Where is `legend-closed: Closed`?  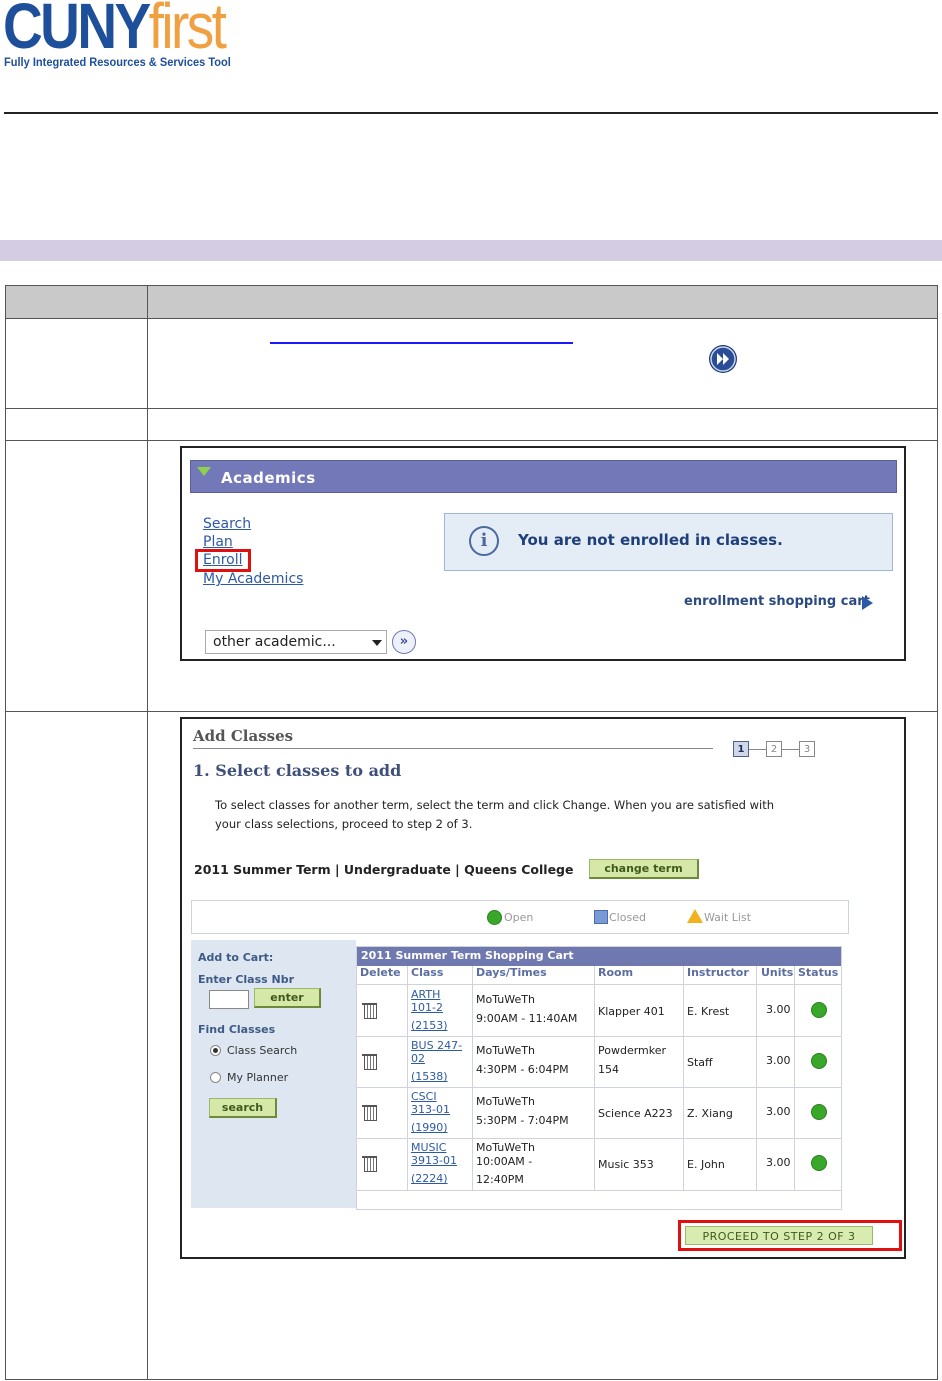 legend-closed: Closed is located at coordinates (627, 917).